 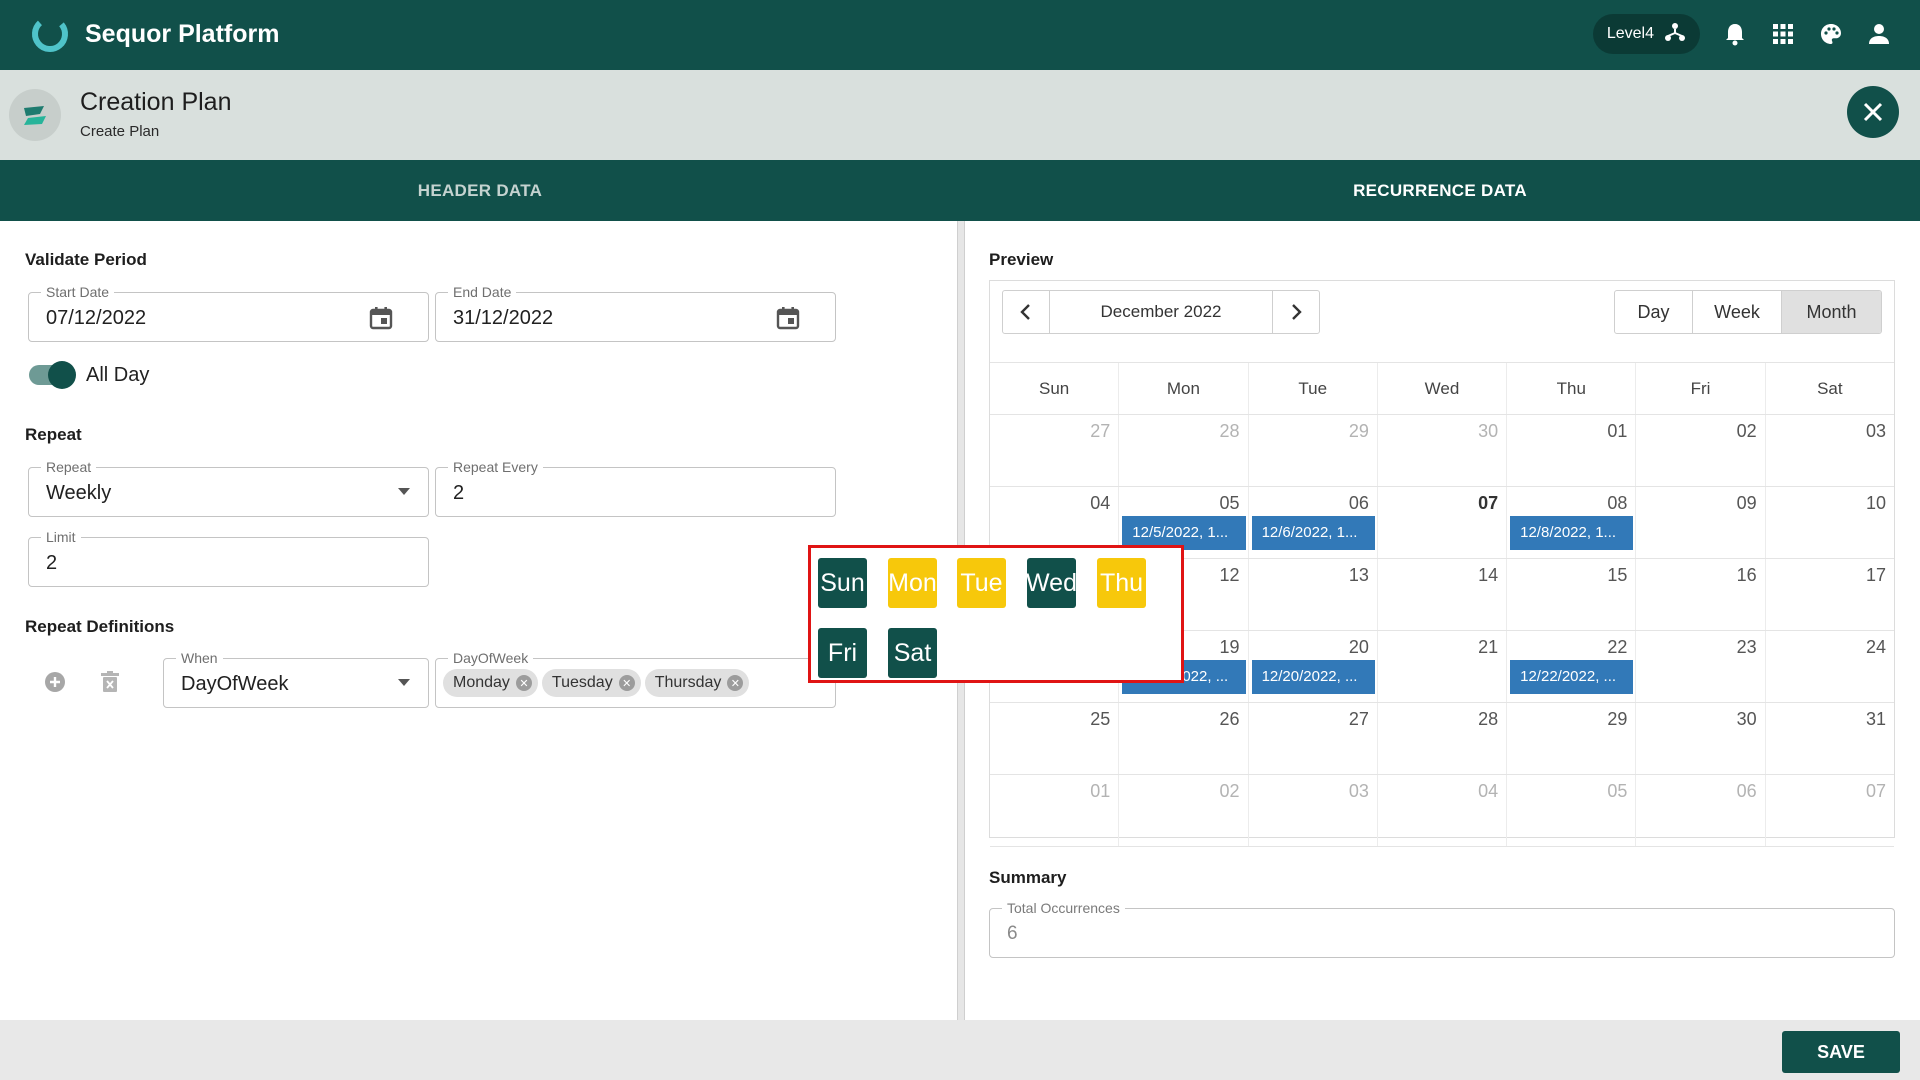 I want to click on level-chip: Level4, so click(x=1646, y=34).